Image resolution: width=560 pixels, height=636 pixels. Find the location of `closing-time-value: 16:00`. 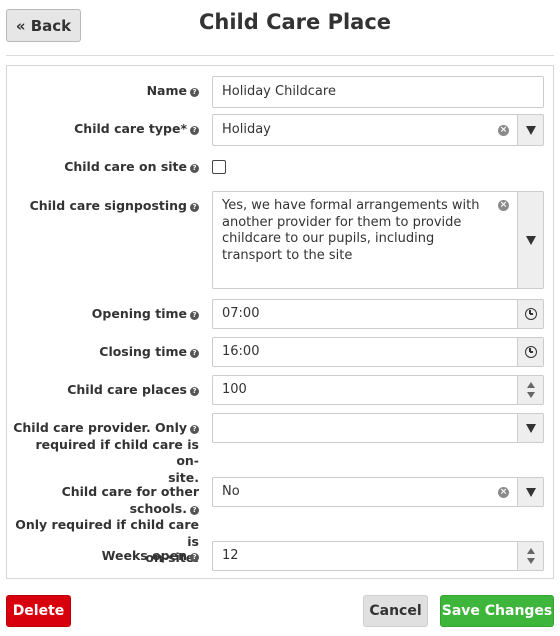

closing-time-value: 16:00 is located at coordinates (241, 351).